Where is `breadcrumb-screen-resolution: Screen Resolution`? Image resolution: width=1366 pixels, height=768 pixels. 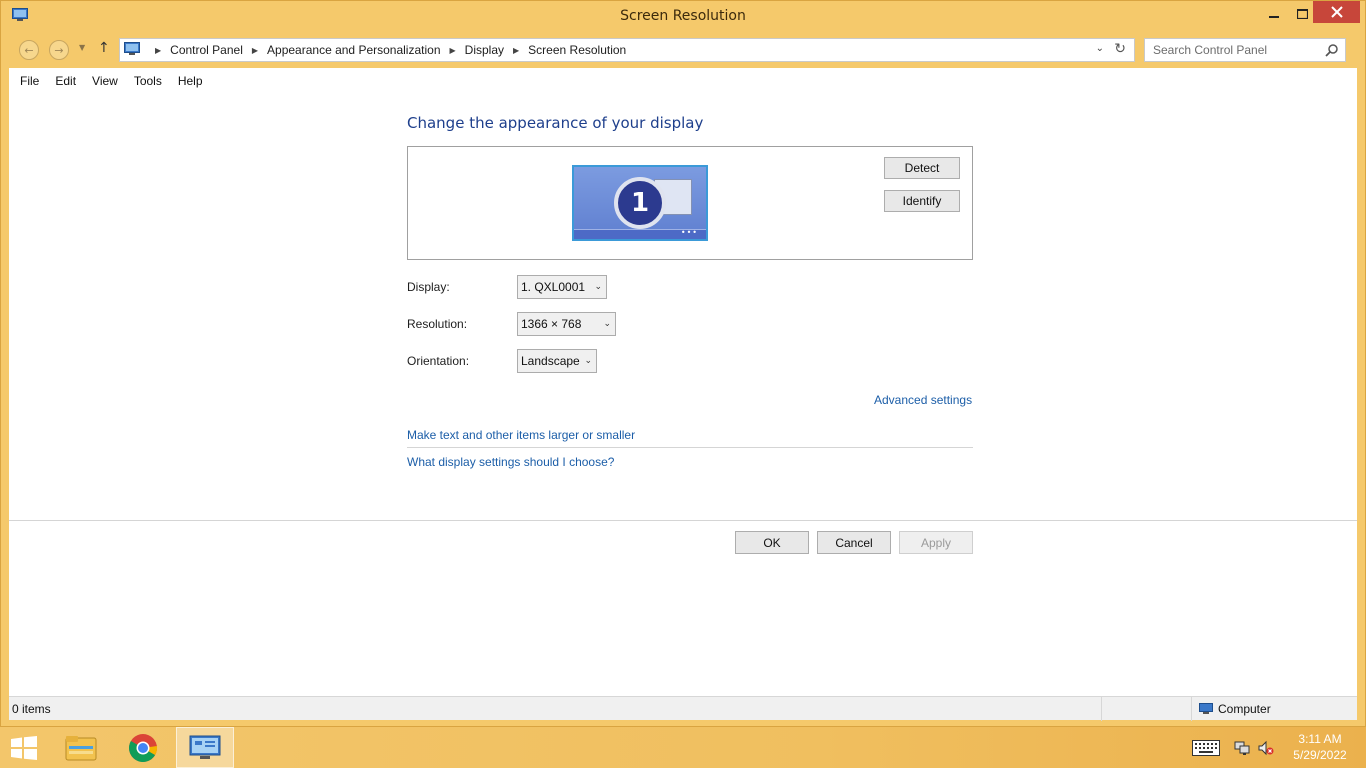
breadcrumb-screen-resolution: Screen Resolution is located at coordinates (577, 50).